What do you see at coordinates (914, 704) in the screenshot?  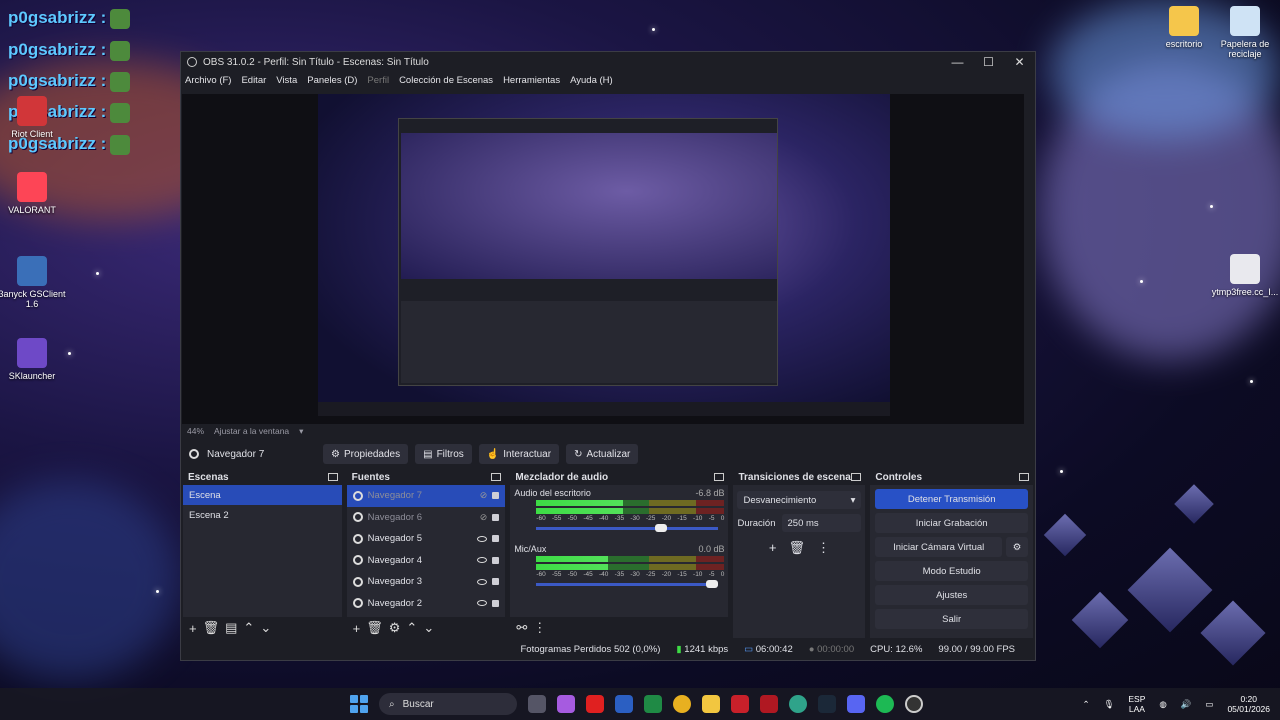 I see `obs-icon` at bounding box center [914, 704].